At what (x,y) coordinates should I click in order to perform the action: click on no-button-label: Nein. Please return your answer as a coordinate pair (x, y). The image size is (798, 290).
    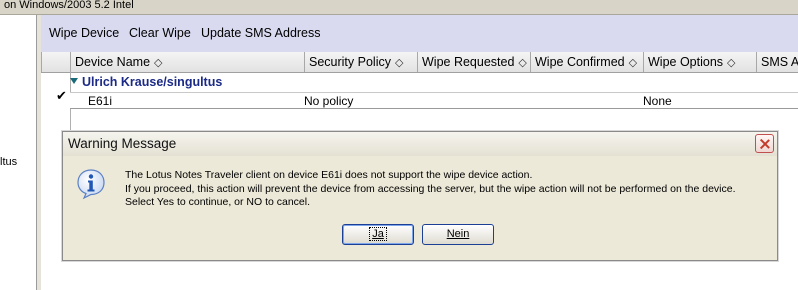
    Looking at the image, I should click on (458, 234).